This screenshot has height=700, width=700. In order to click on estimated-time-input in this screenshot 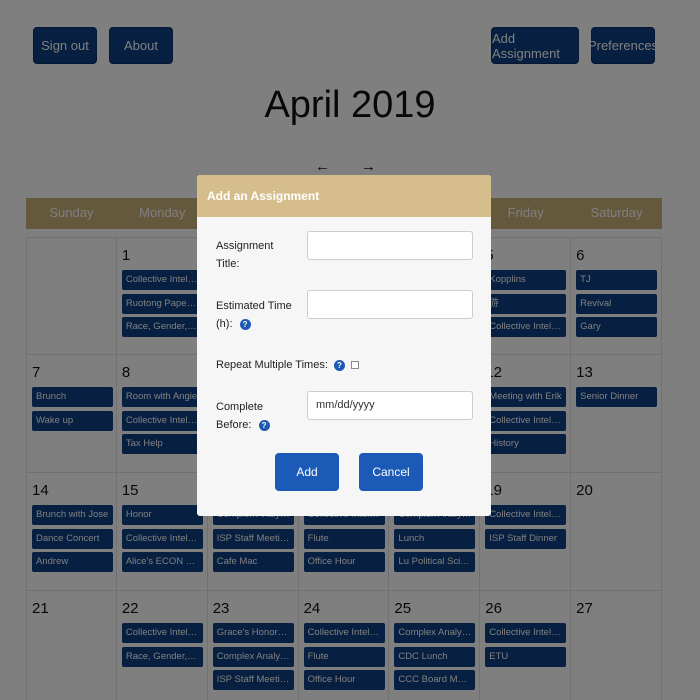, I will do `click(390, 304)`.